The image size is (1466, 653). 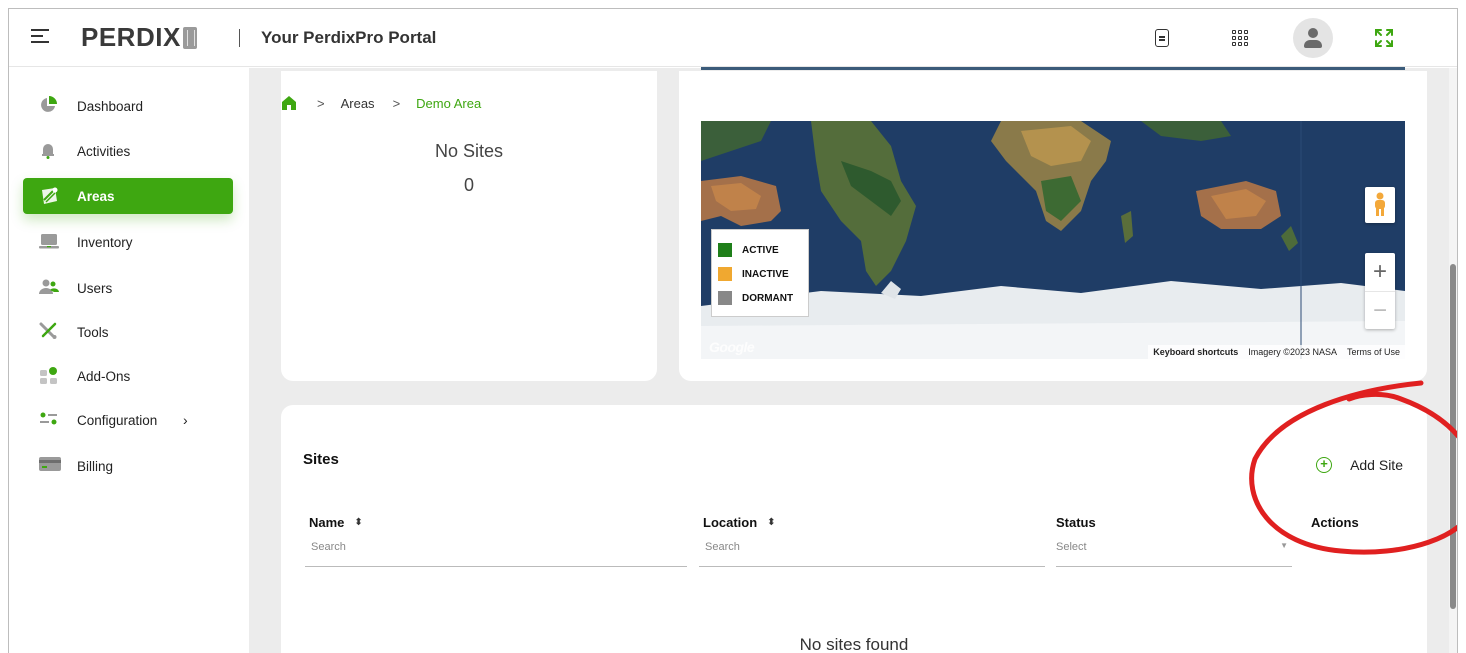 I want to click on sliders-icon, so click(x=49, y=420).